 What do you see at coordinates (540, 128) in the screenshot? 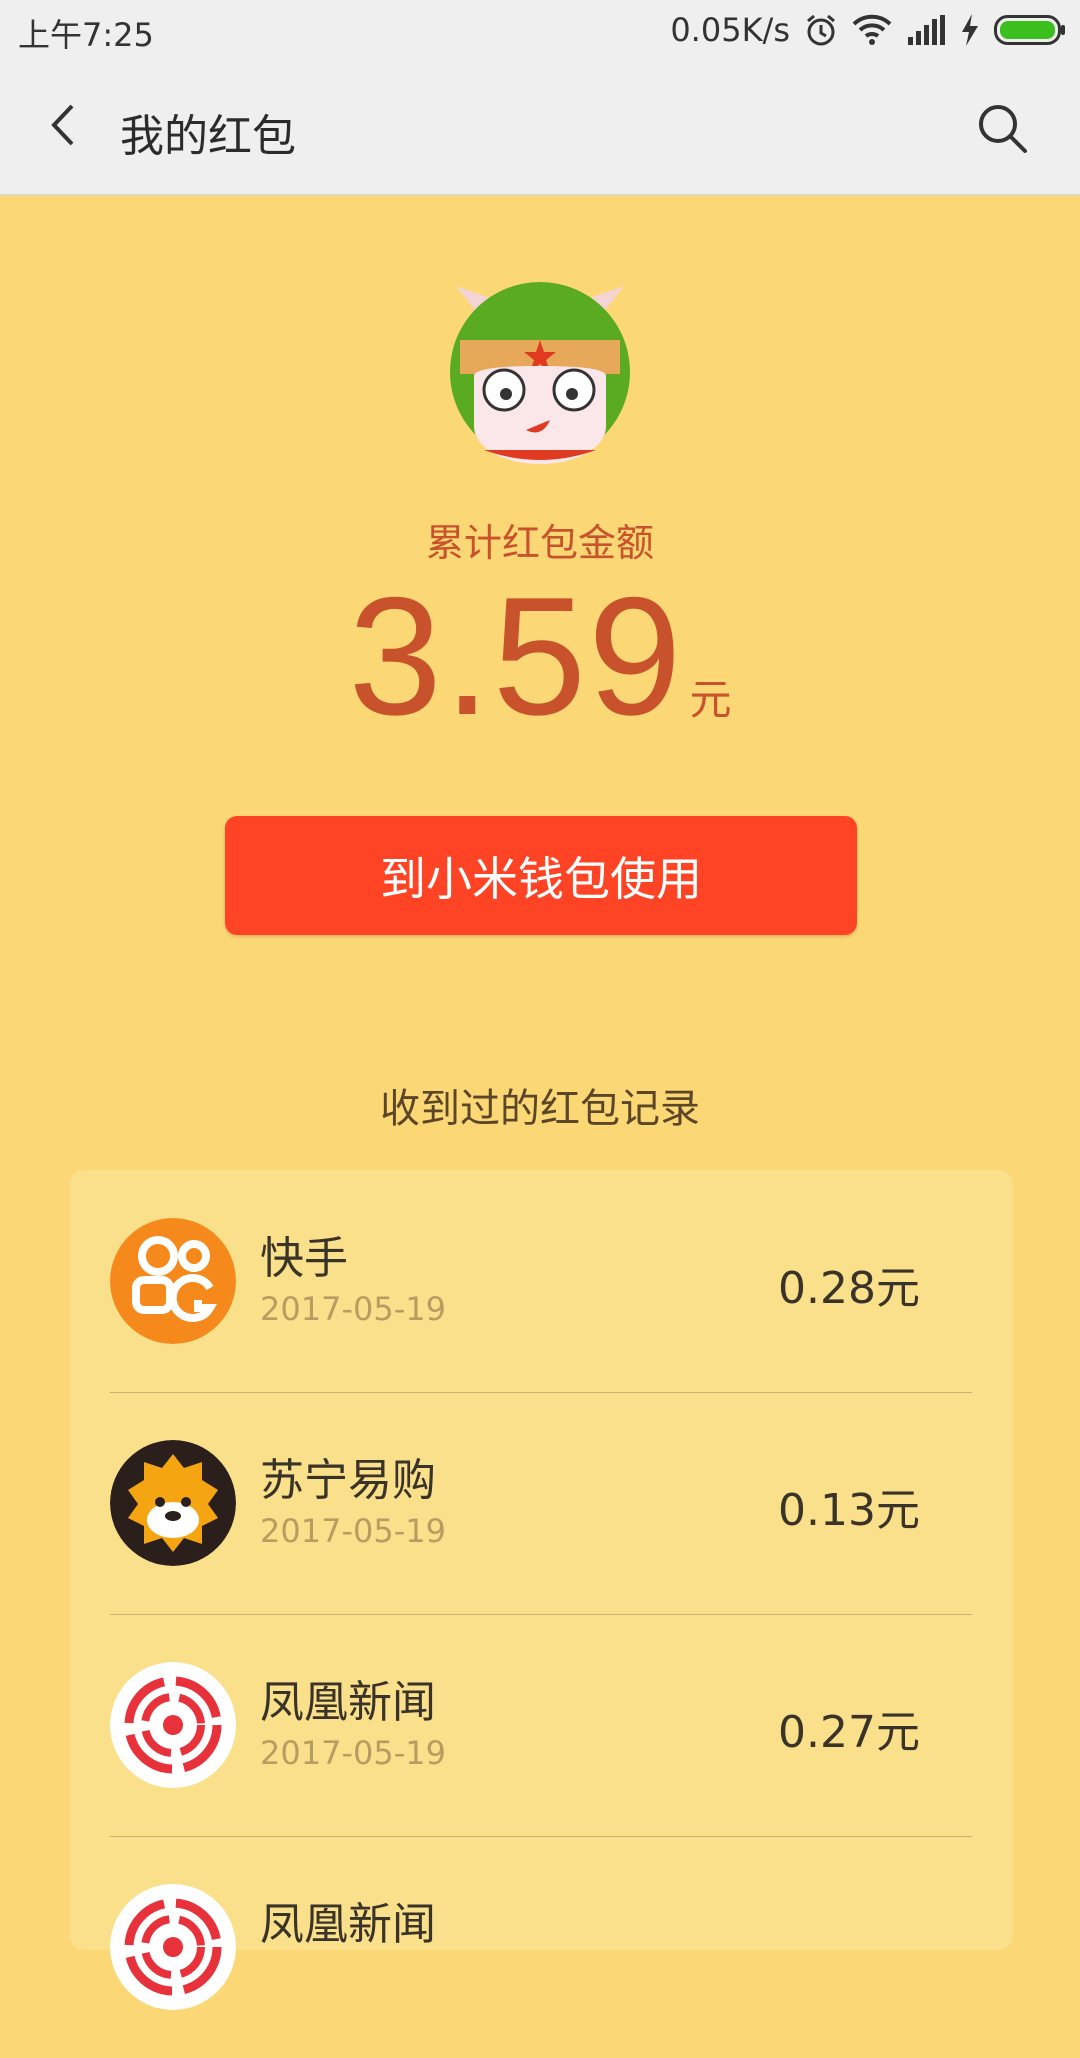
I see `header-bar: 我的红包` at bounding box center [540, 128].